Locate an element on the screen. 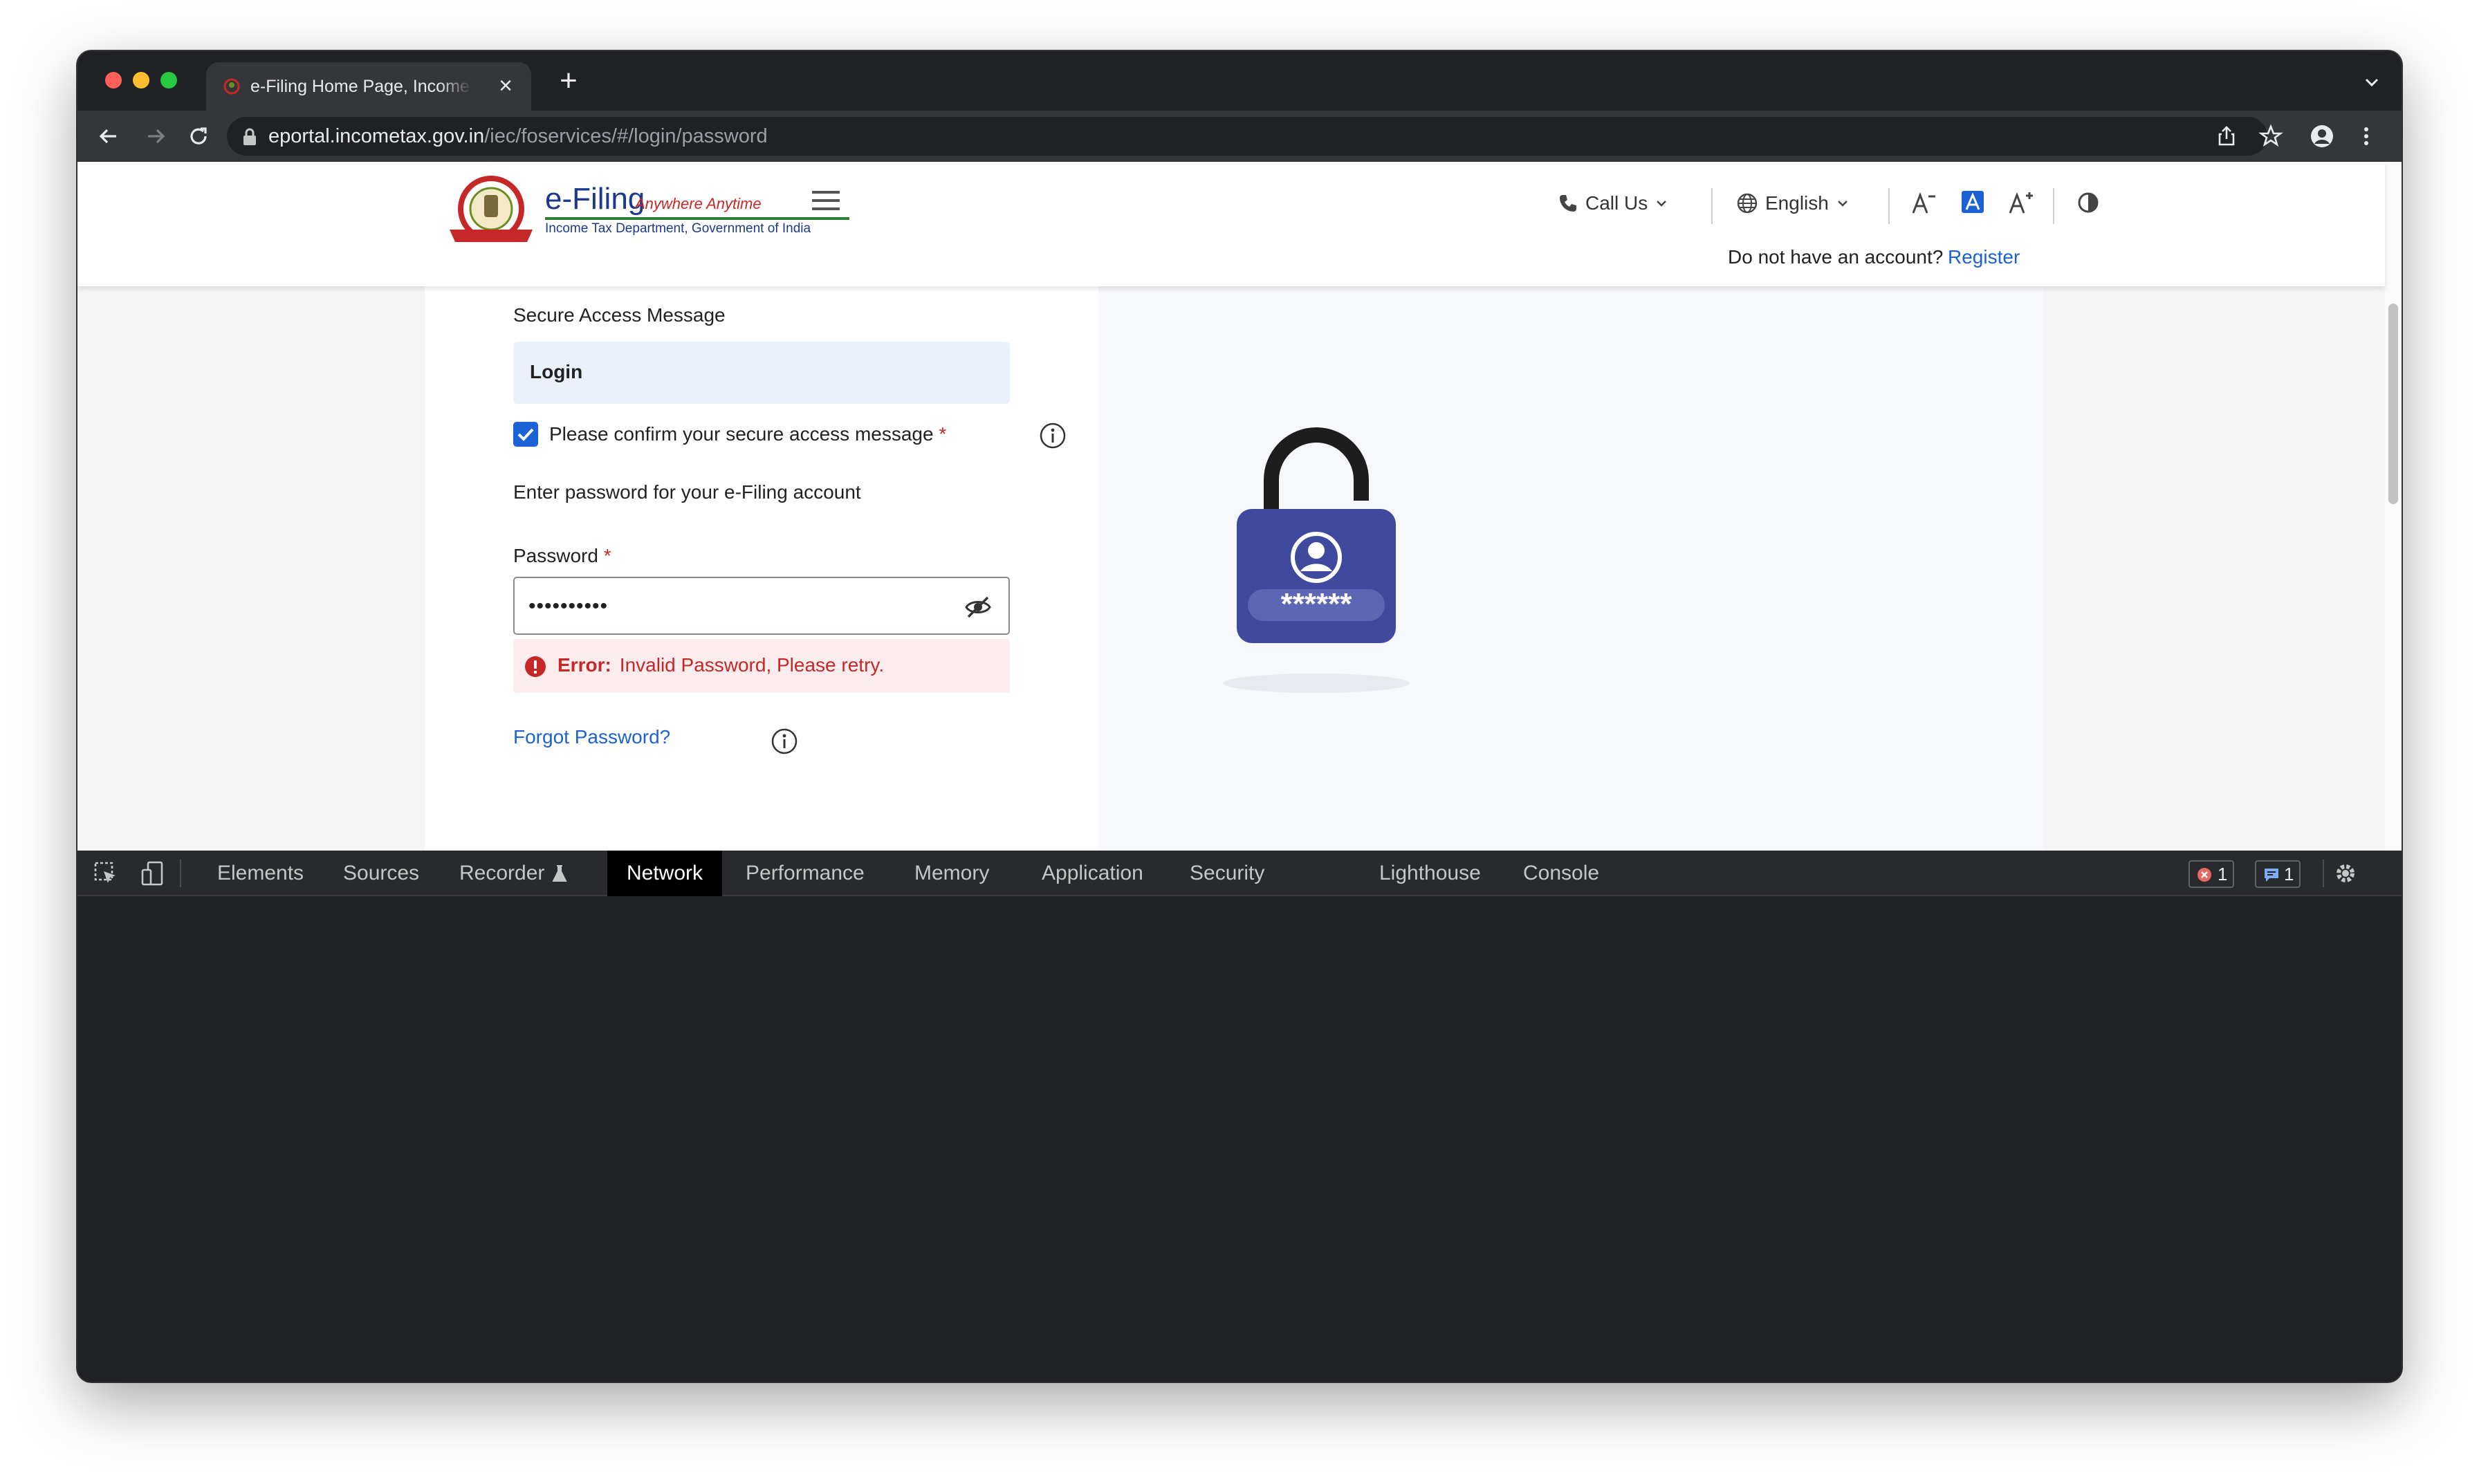 The width and height of the screenshot is (2479, 1484). language-dropdown: English is located at coordinates (1793, 203).